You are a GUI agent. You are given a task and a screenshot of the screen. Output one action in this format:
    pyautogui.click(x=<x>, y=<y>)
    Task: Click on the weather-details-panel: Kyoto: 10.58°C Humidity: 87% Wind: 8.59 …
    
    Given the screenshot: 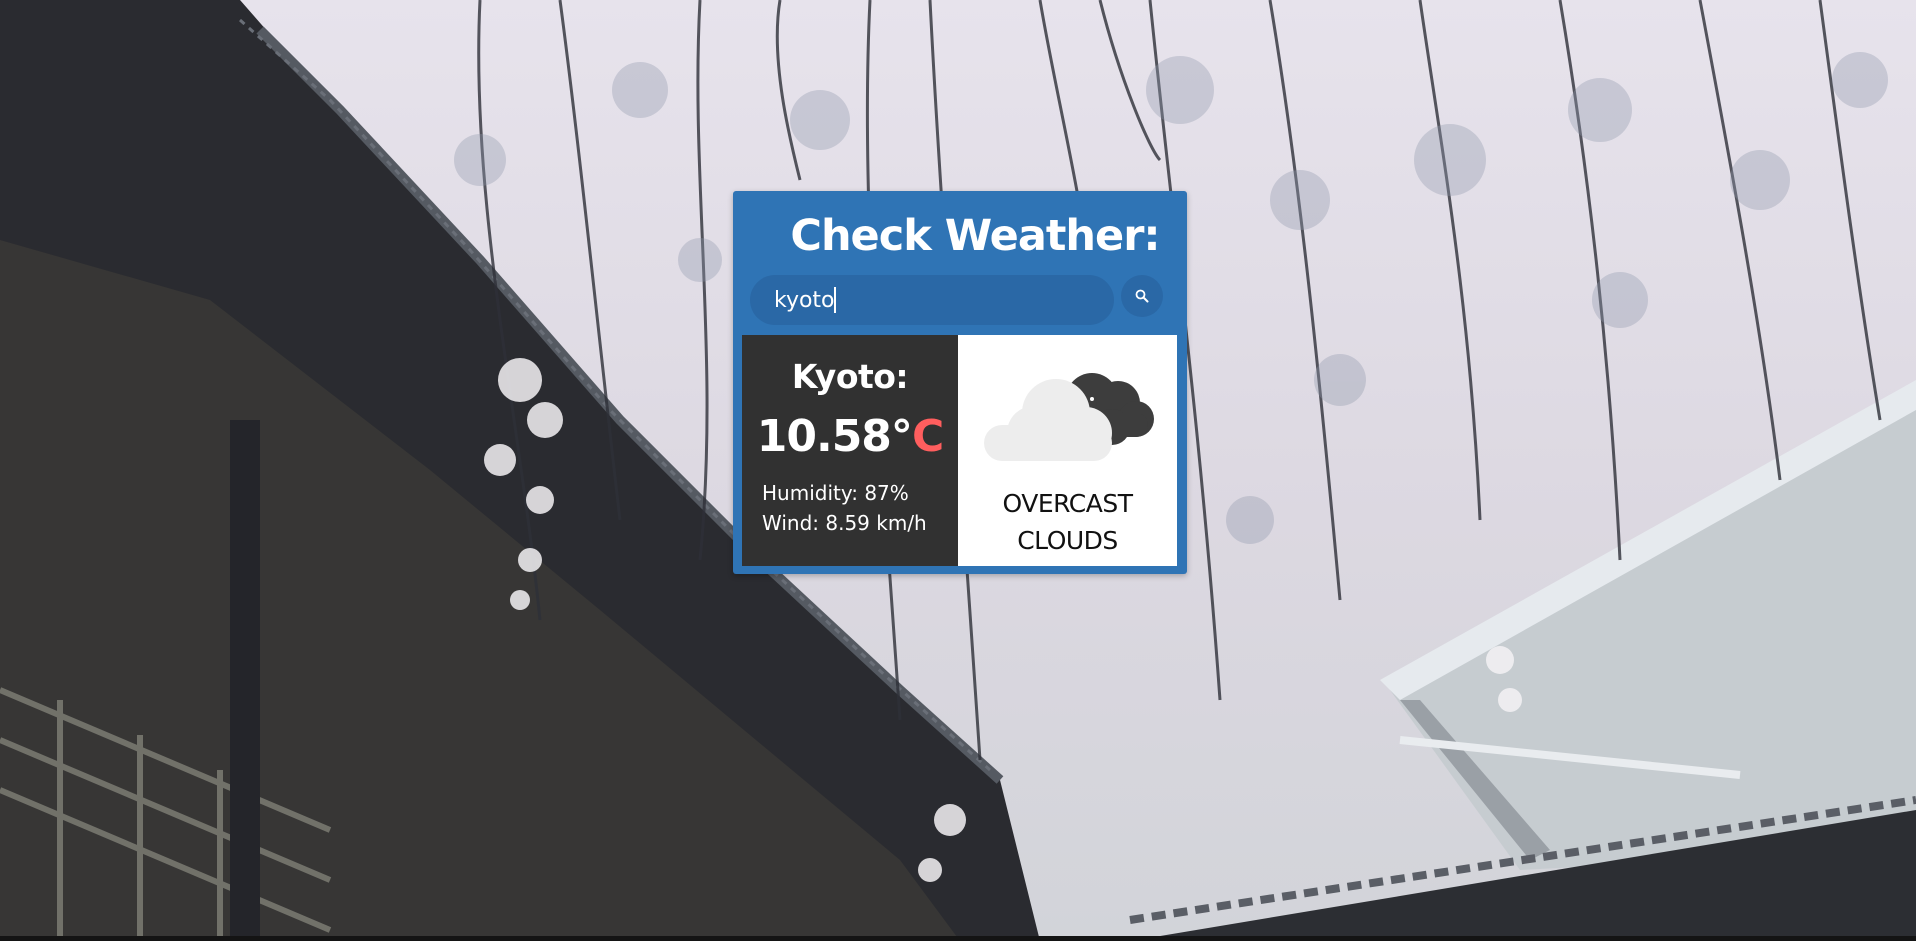 What is the action you would take?
    pyautogui.click(x=850, y=450)
    